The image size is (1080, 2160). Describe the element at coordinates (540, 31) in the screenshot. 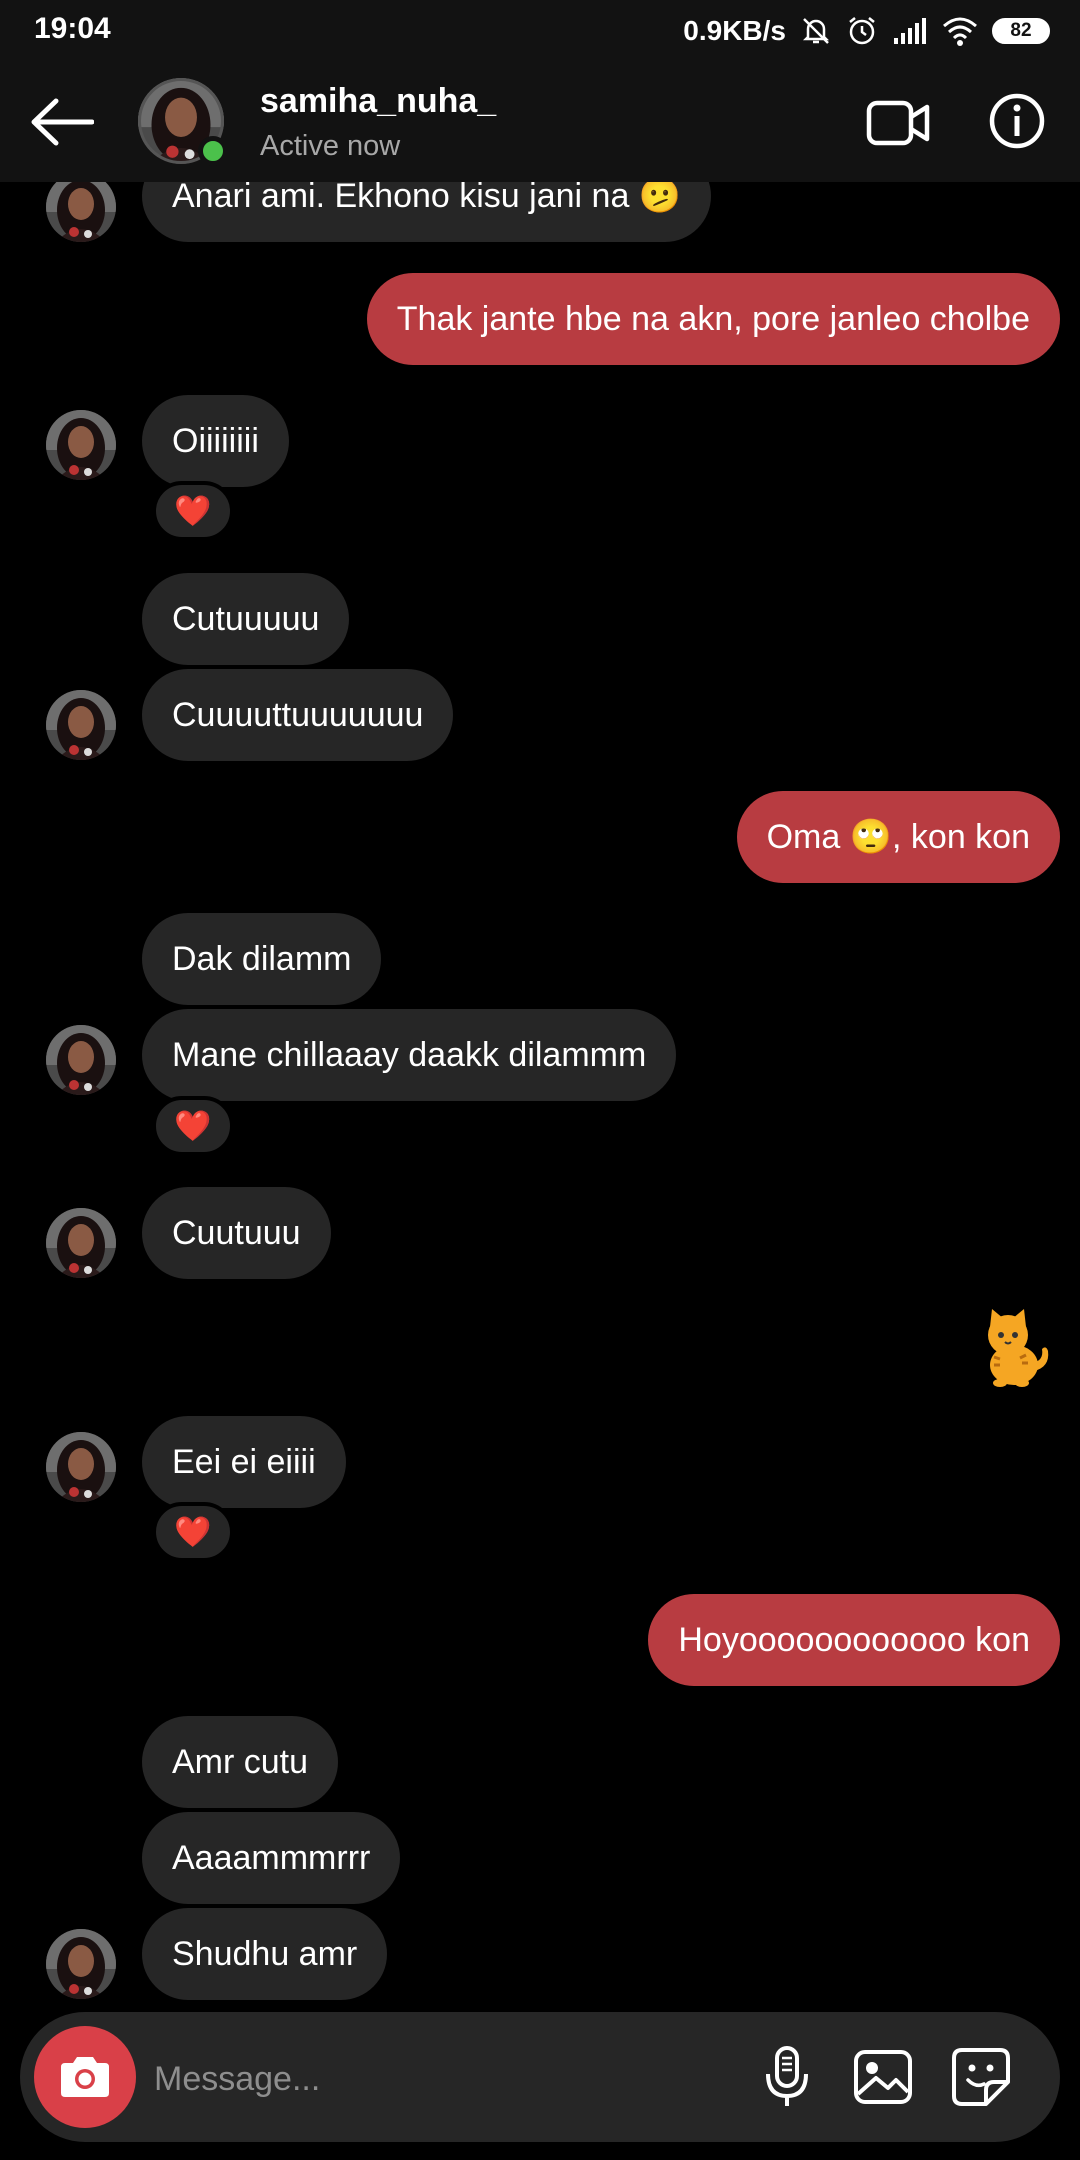

I see `status-bar: 19:04 0.9KB/s 82` at that location.